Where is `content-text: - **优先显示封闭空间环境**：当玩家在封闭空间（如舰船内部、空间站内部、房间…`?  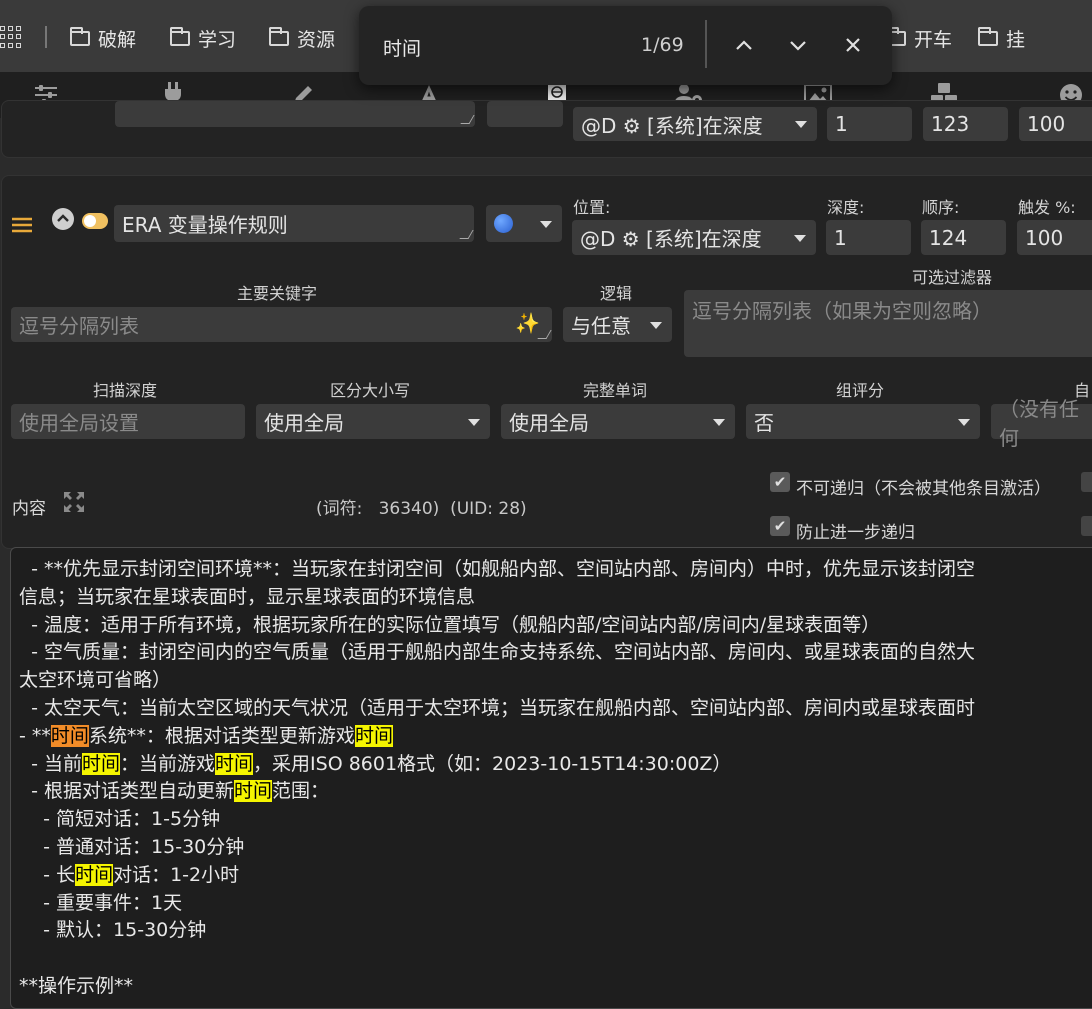
content-text: - **优先显示封闭空间环境**：当玩家在封闭空间（如舰船内部、空间站内部、房间… is located at coordinates (497, 569).